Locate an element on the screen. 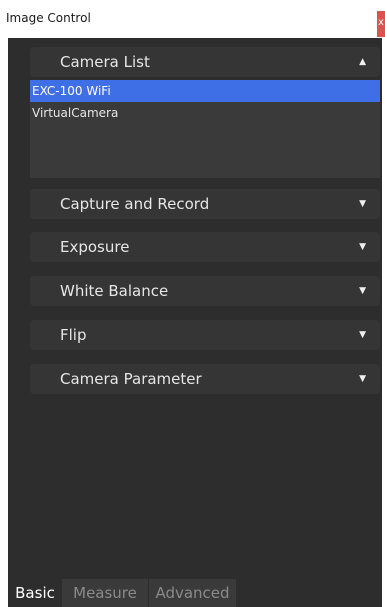 The width and height of the screenshot is (385, 607). tab-label: Advanced is located at coordinates (192, 593).